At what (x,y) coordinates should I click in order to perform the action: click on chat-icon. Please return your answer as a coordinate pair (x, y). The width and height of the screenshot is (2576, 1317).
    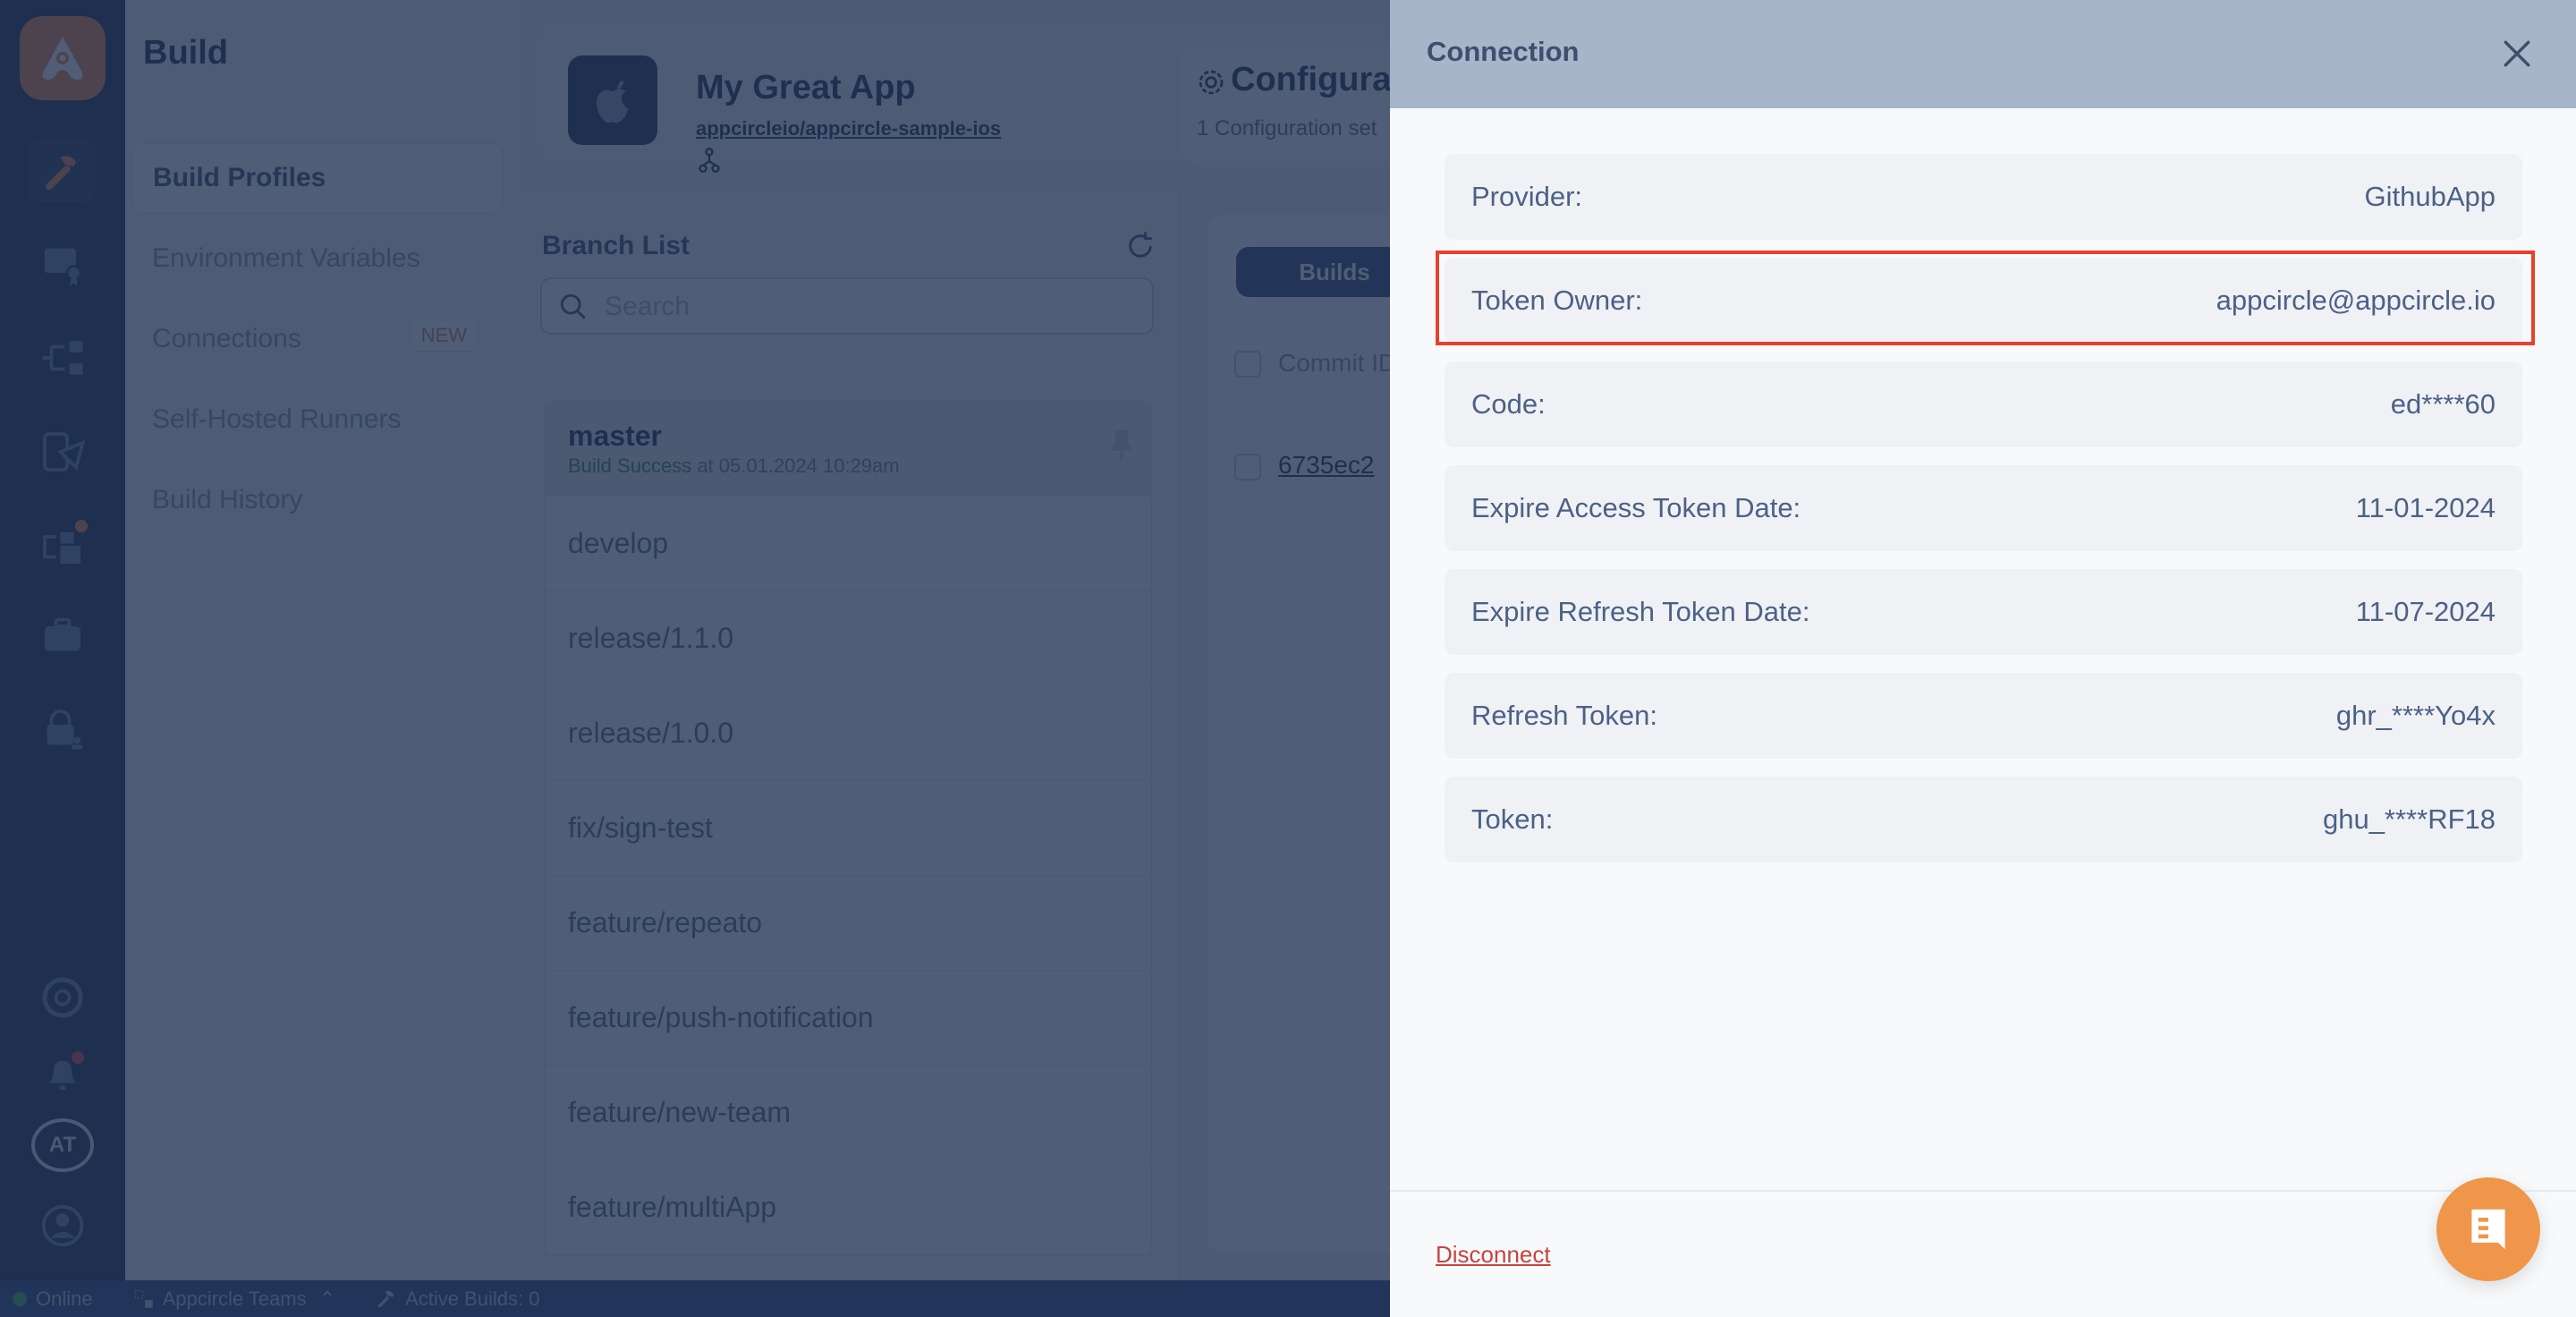
    Looking at the image, I should click on (2488, 1229).